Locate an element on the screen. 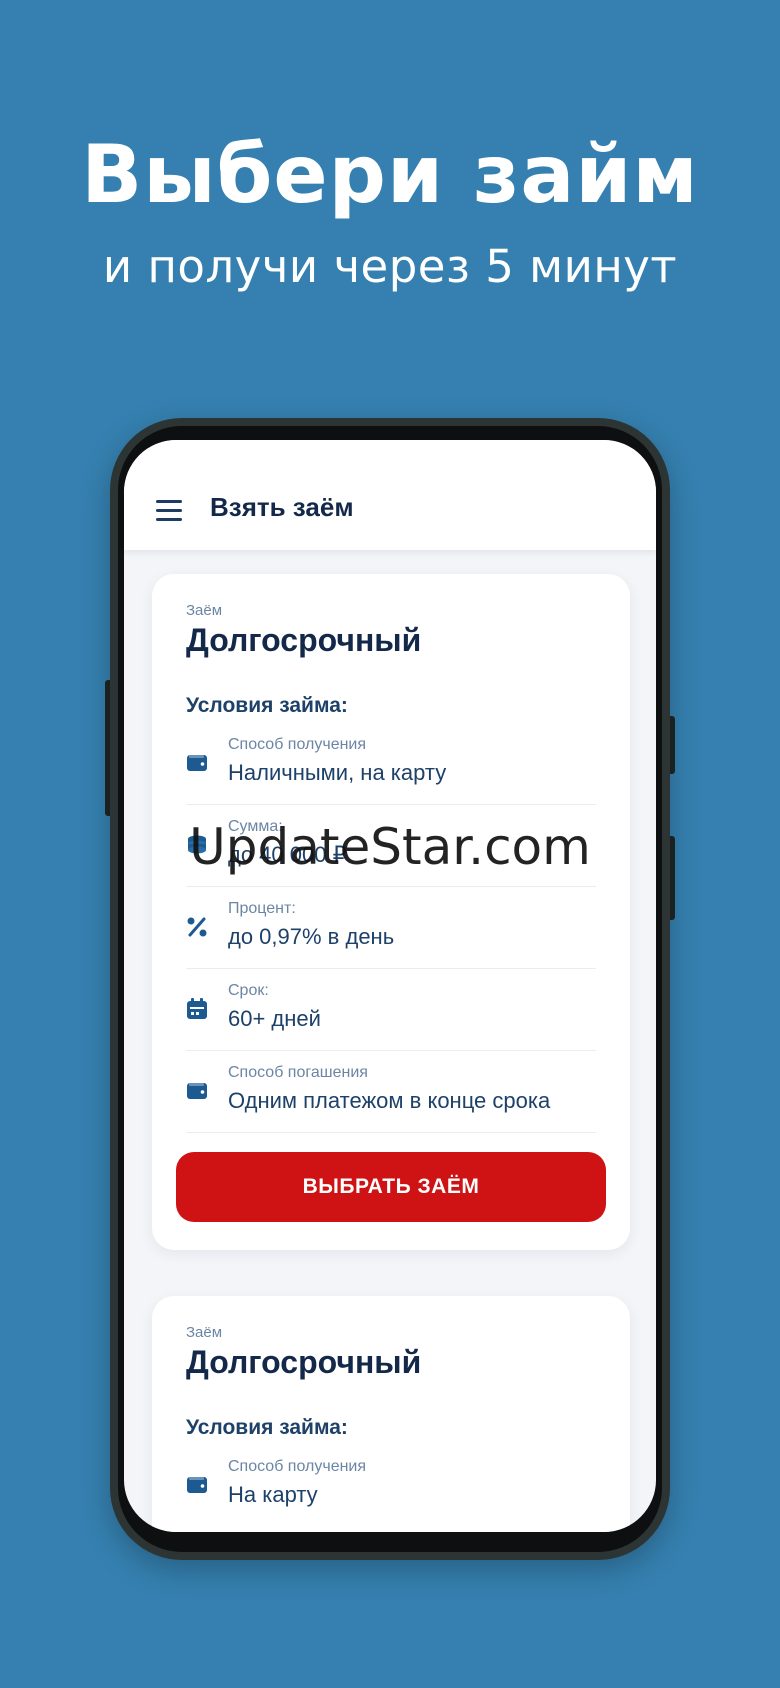 Image resolution: width=780 pixels, height=1688 pixels. condition-value: до 40 000 ₽ is located at coordinates (287, 854).